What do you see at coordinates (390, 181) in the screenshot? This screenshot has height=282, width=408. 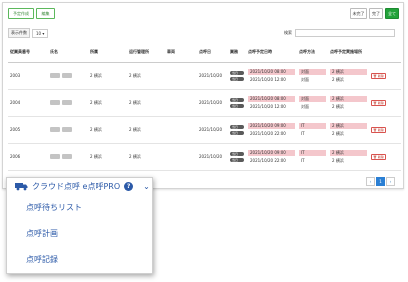 I see `pagination-next: ›` at bounding box center [390, 181].